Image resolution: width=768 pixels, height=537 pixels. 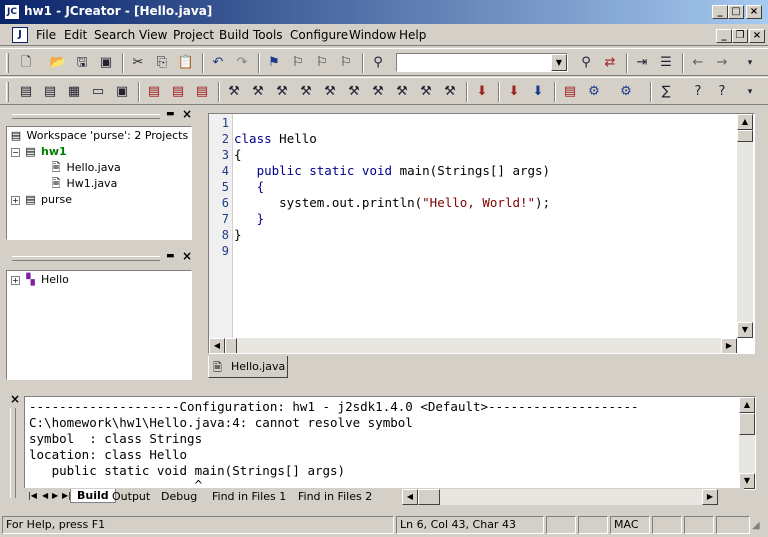 I want to click on sdk-help-icon: ∑, so click(x=666, y=92).